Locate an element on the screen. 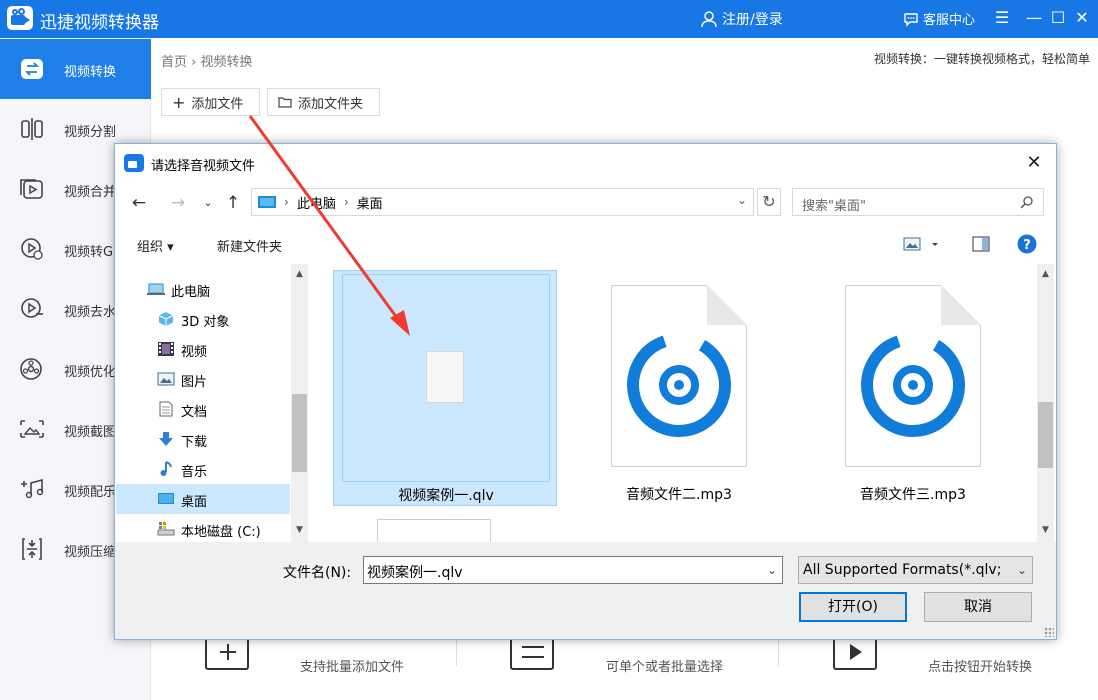 Image resolution: width=1098 pixels, height=700 pixels. file-name: 视频案例一.qlv is located at coordinates (446, 496).